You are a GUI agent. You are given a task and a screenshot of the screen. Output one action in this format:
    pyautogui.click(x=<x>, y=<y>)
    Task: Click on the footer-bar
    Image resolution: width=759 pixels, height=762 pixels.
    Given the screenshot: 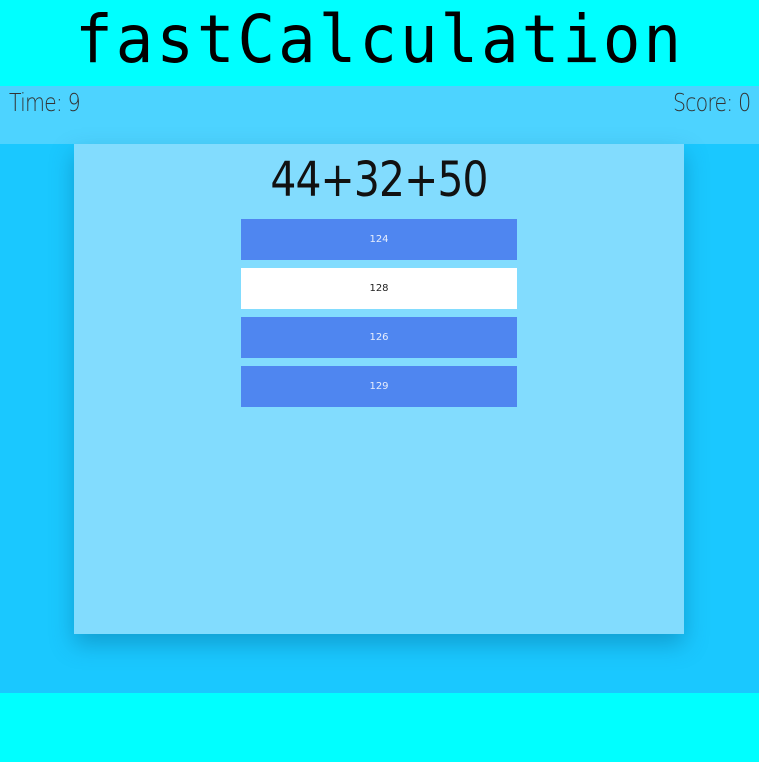 What is the action you would take?
    pyautogui.click(x=379, y=727)
    